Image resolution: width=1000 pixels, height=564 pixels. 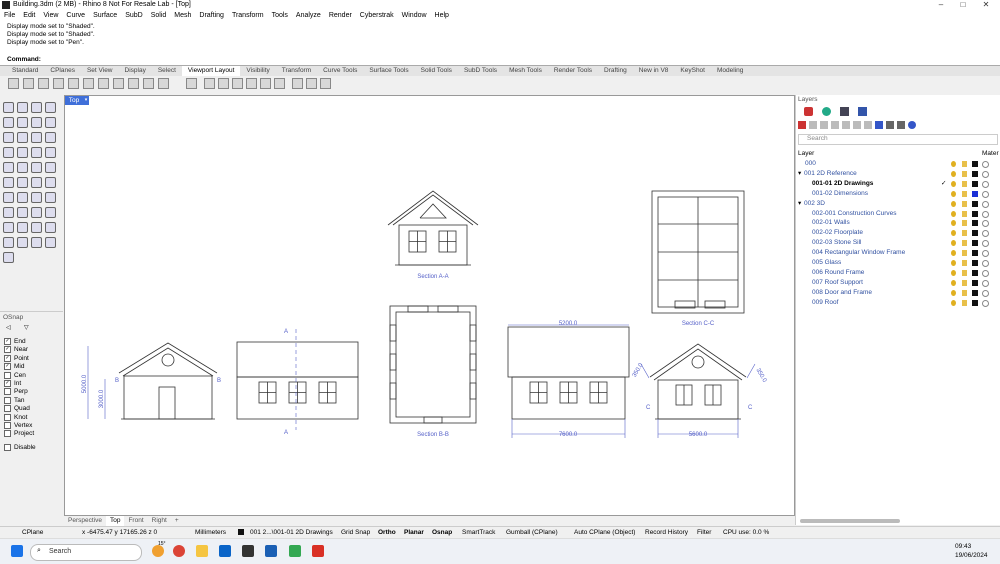 What do you see at coordinates (36, 137) in the screenshot?
I see `surface-plane-icon` at bounding box center [36, 137].